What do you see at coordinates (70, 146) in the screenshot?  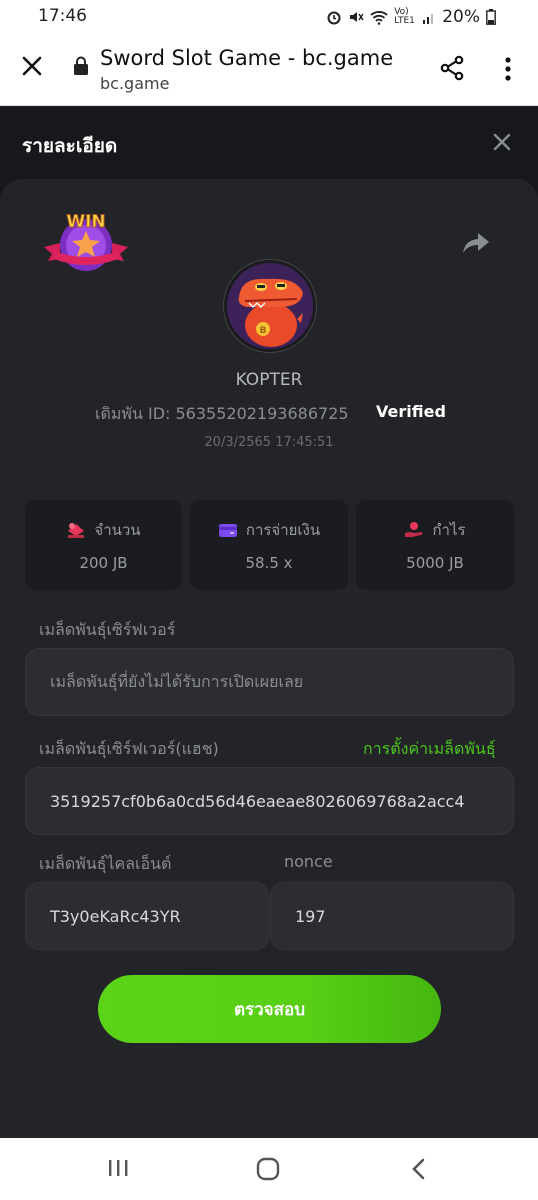 I see `page-title: รายละเอียด` at bounding box center [70, 146].